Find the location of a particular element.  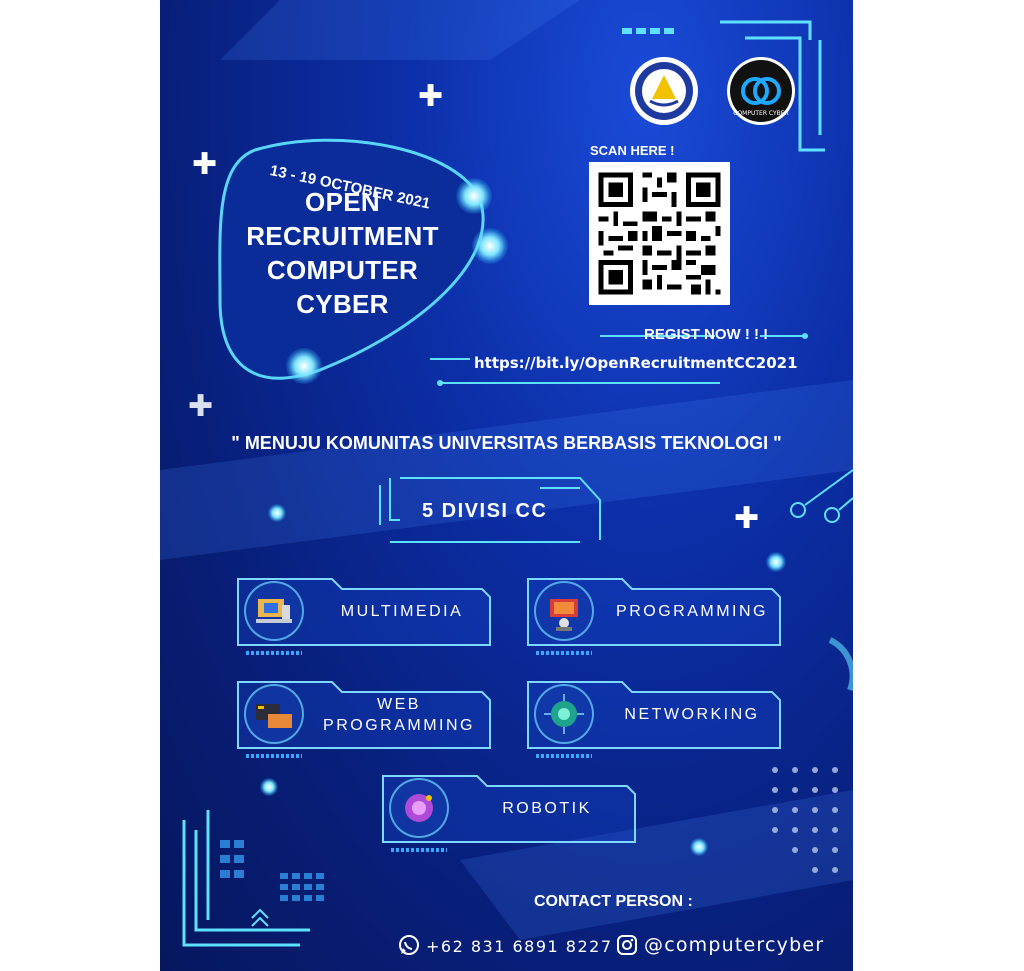

contact-instagram: @computercyber is located at coordinates (734, 945).